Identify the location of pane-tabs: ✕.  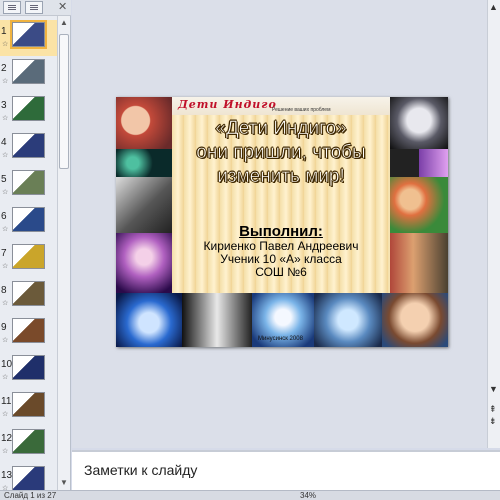
(35, 8).